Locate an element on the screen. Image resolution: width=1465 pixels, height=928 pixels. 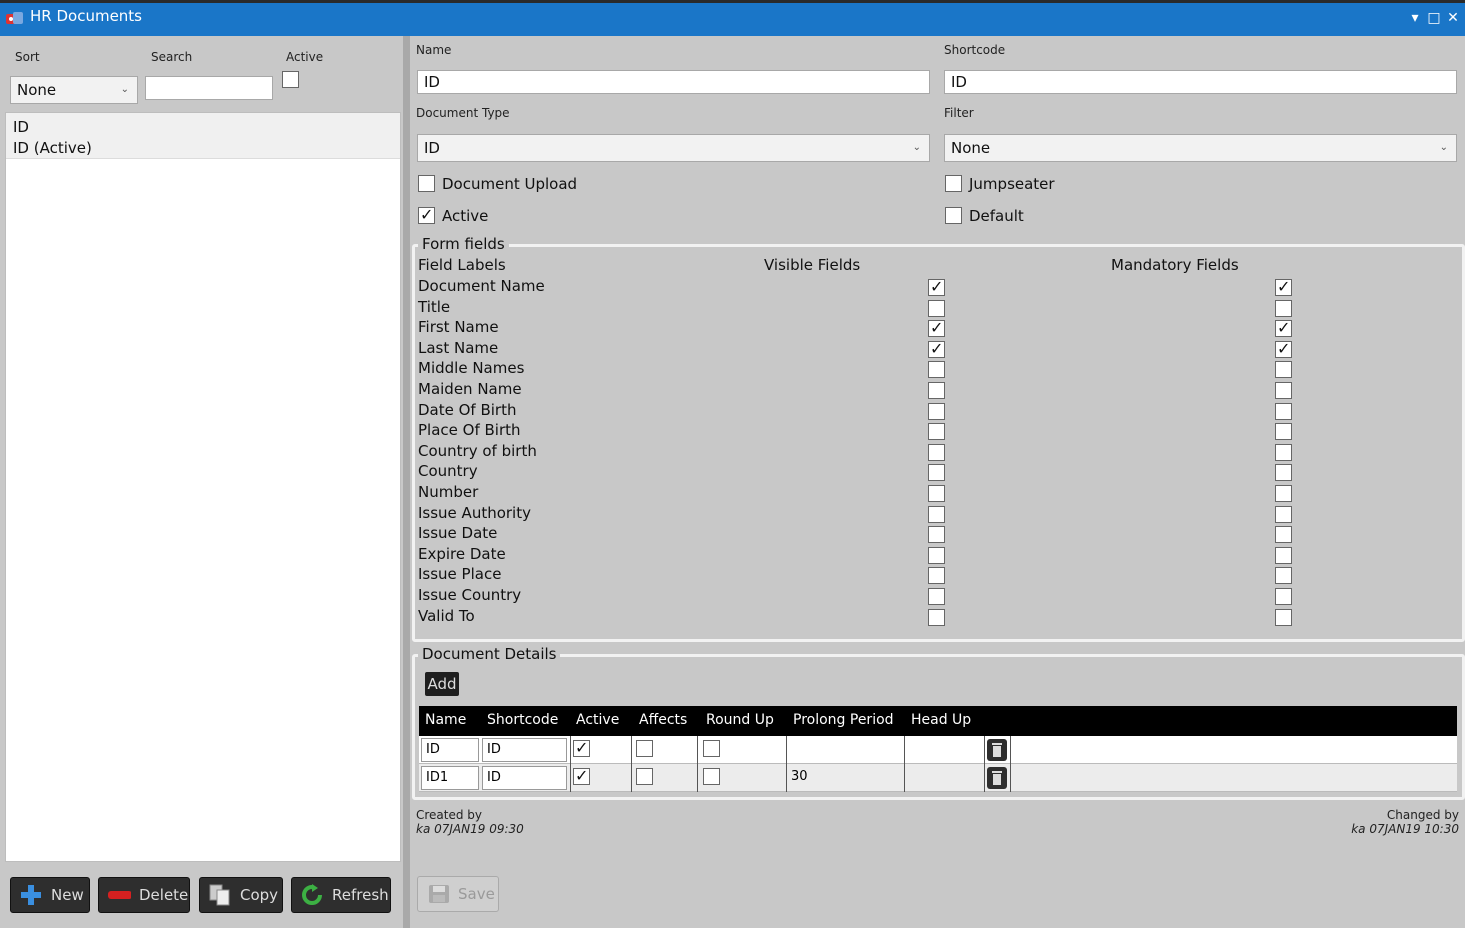
save-button: Save is located at coordinates (458, 894).